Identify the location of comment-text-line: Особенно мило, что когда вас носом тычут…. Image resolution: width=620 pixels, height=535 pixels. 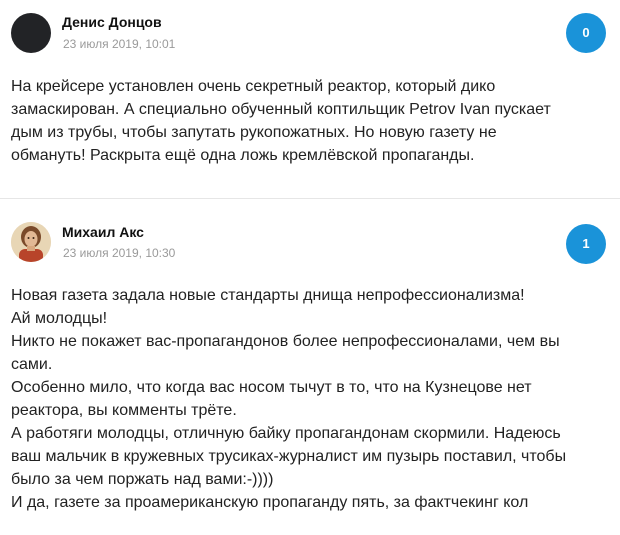
(271, 387).